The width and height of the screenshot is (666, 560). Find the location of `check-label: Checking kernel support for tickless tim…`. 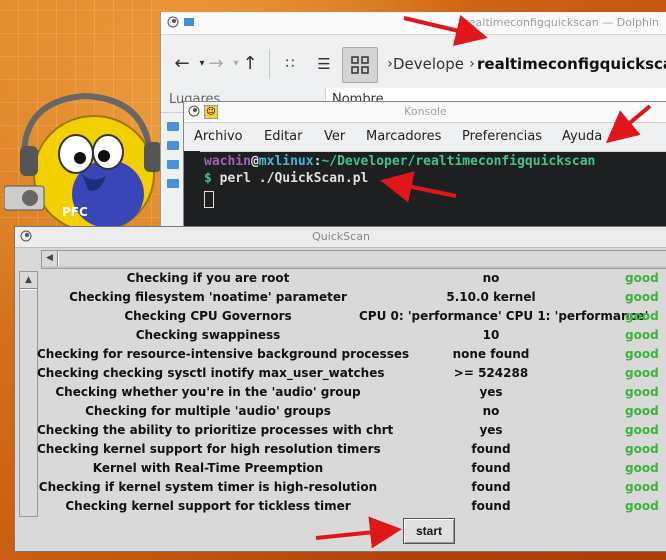

check-label: Checking kernel support for tickless tim… is located at coordinates (208, 506).